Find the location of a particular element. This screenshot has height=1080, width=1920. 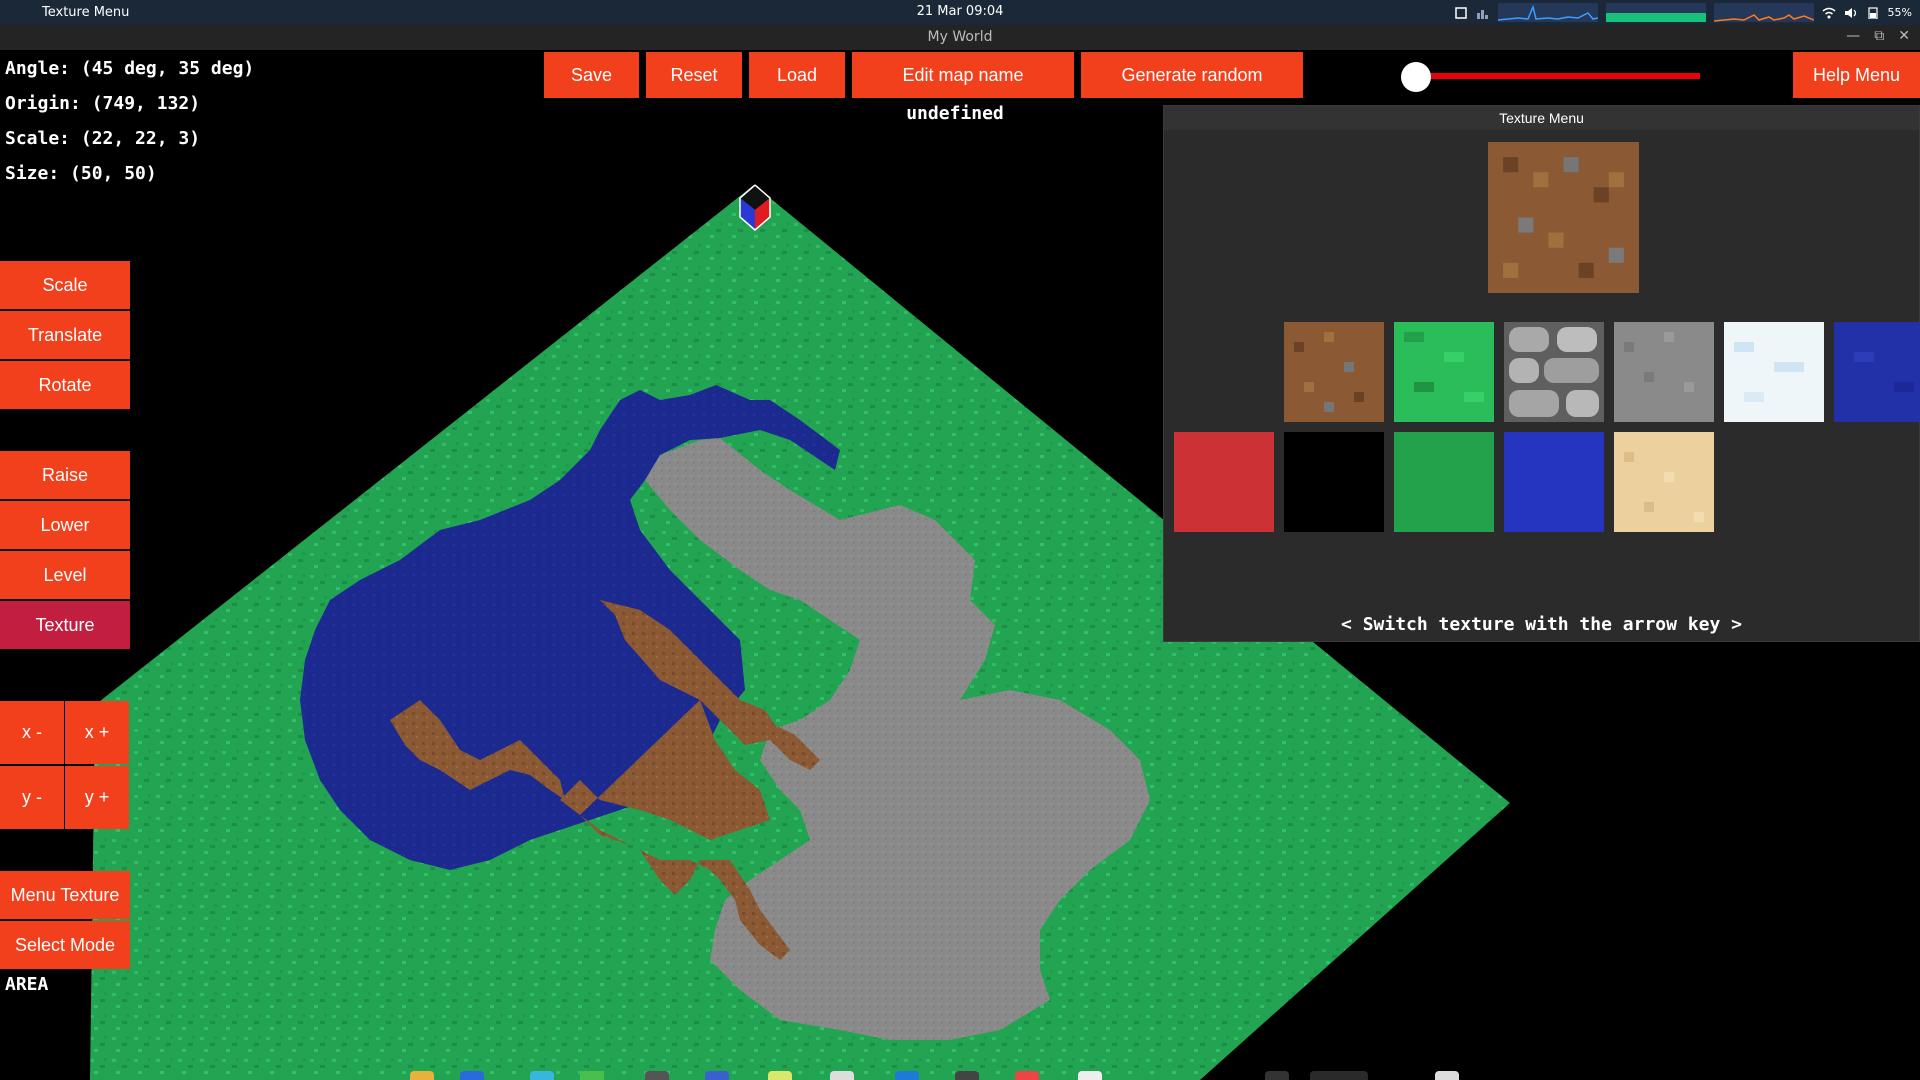

raise-button: Raise is located at coordinates (65, 475).